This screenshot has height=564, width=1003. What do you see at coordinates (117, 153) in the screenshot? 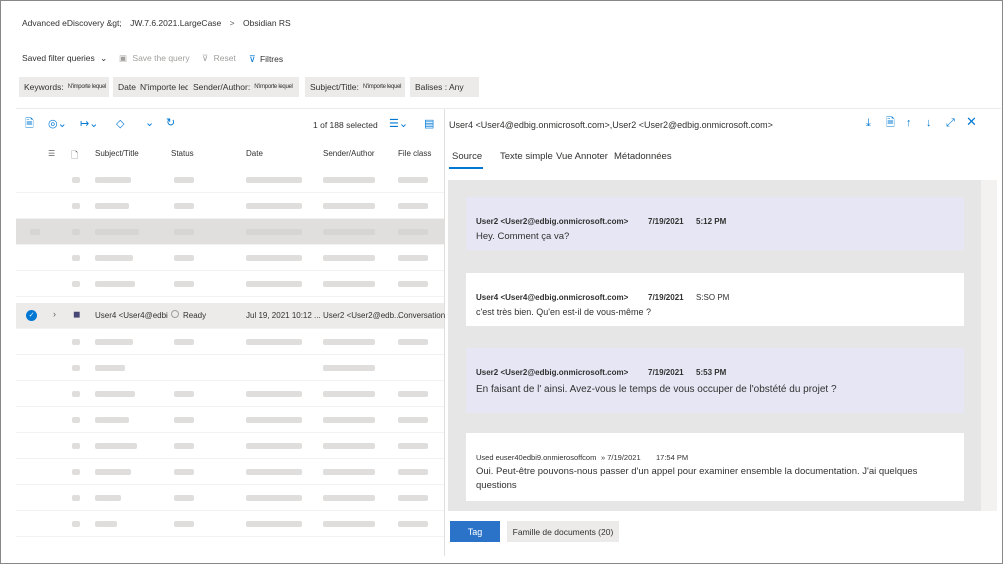
I see `column-subject: Subject/Title` at bounding box center [117, 153].